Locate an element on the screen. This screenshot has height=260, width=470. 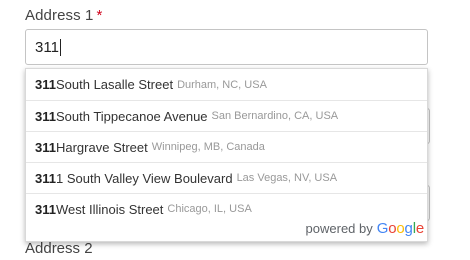
suggestion-secondary-text: San Bernardino, CA, USA is located at coordinates (275, 116).